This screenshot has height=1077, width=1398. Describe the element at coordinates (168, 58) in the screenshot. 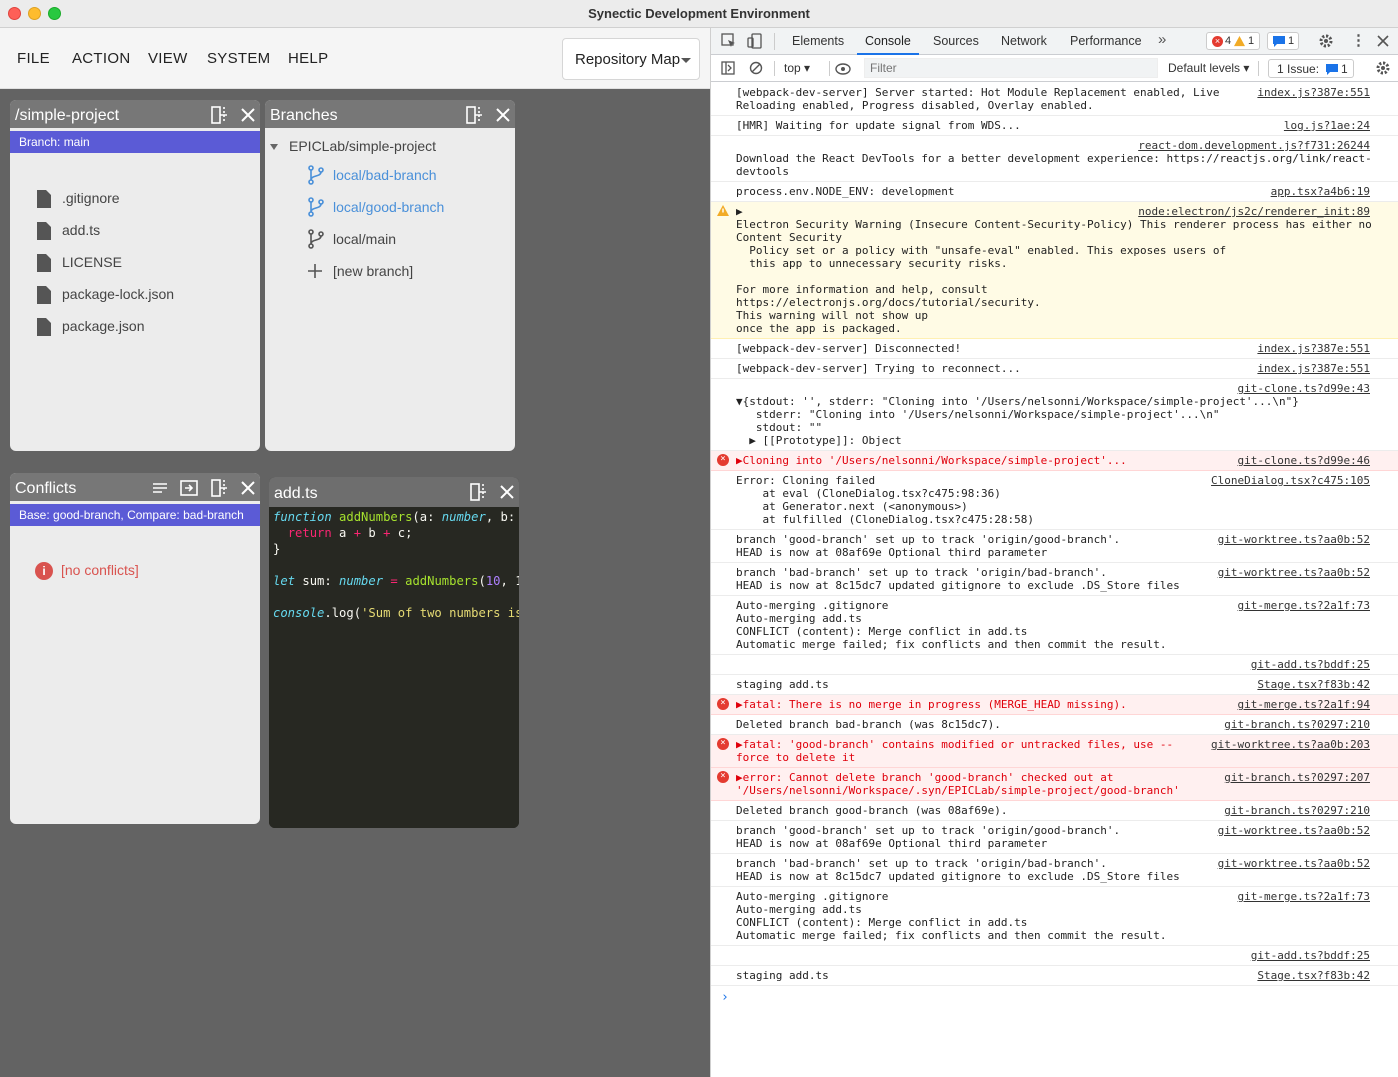

I see `menu-view: VIEW` at that location.